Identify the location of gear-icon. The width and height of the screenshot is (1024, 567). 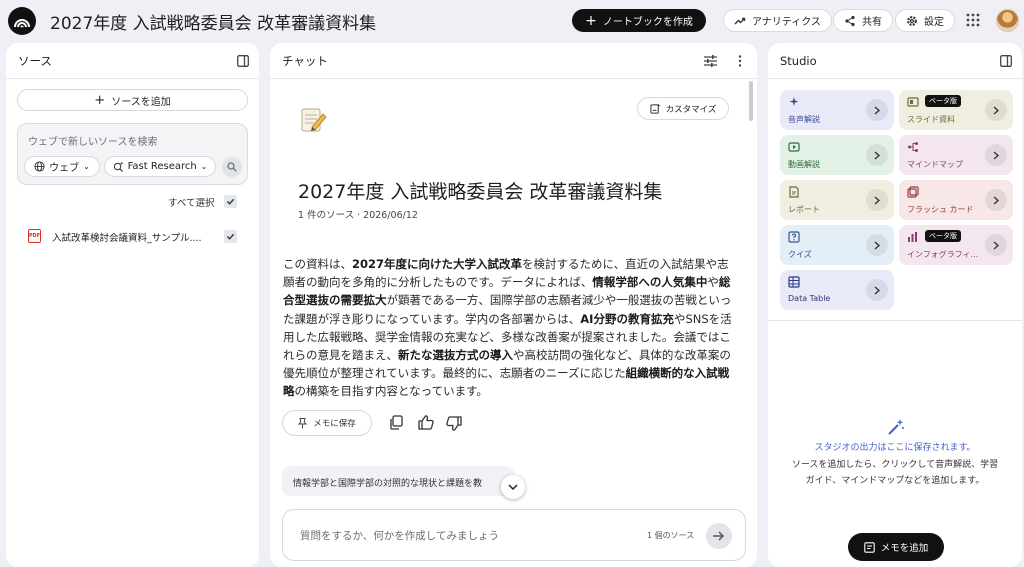
(912, 20).